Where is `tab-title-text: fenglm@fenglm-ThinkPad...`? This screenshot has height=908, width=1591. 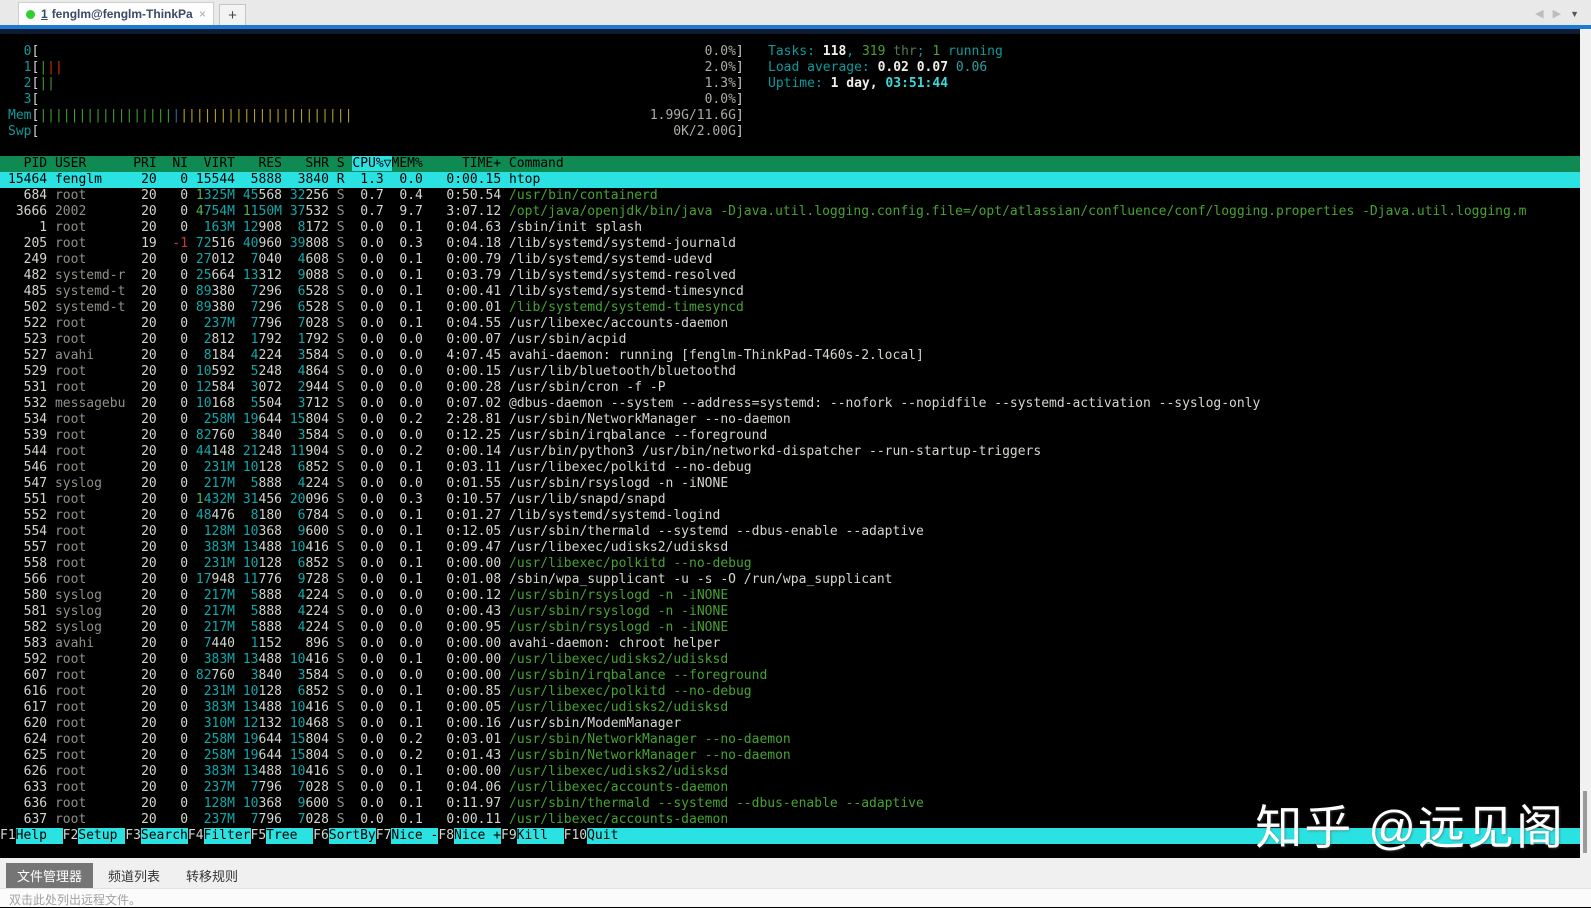 tab-title-text: fenglm@fenglm-ThinkPad... is located at coordinates (122, 14).